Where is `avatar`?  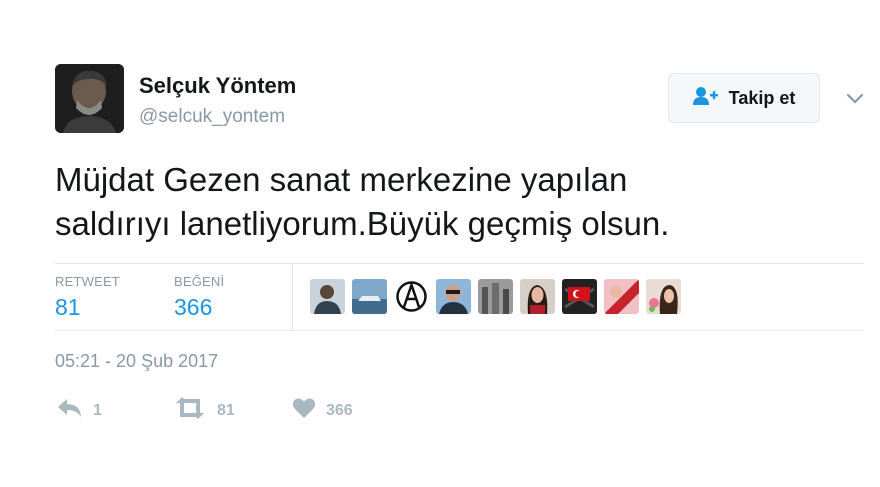
avatar is located at coordinates (89, 98).